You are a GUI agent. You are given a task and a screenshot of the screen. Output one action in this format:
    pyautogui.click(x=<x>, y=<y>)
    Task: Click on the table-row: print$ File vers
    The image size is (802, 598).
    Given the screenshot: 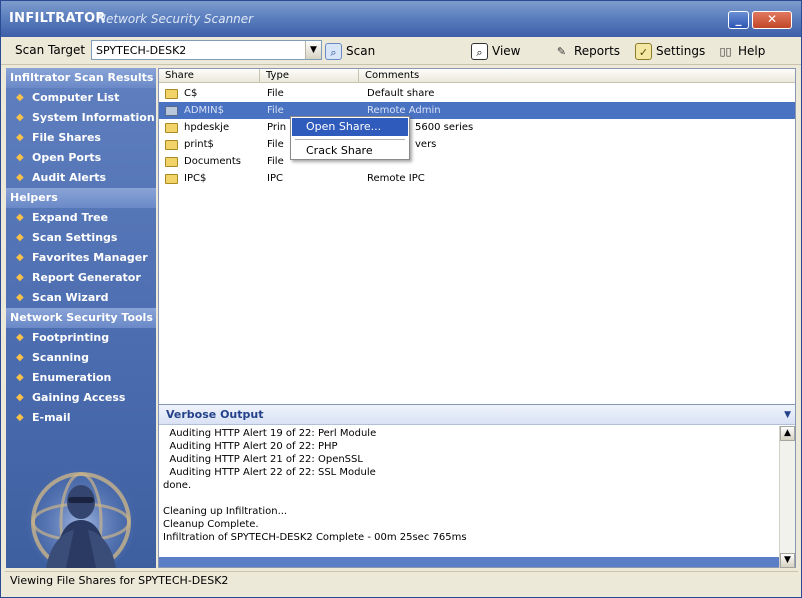 What is the action you would take?
    pyautogui.click(x=477, y=144)
    